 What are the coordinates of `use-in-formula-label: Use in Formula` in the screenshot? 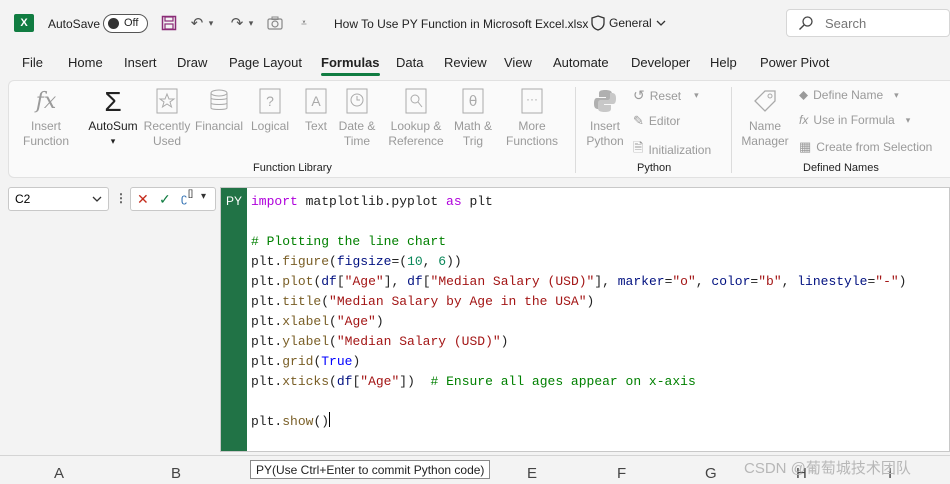 It's located at (854, 120).